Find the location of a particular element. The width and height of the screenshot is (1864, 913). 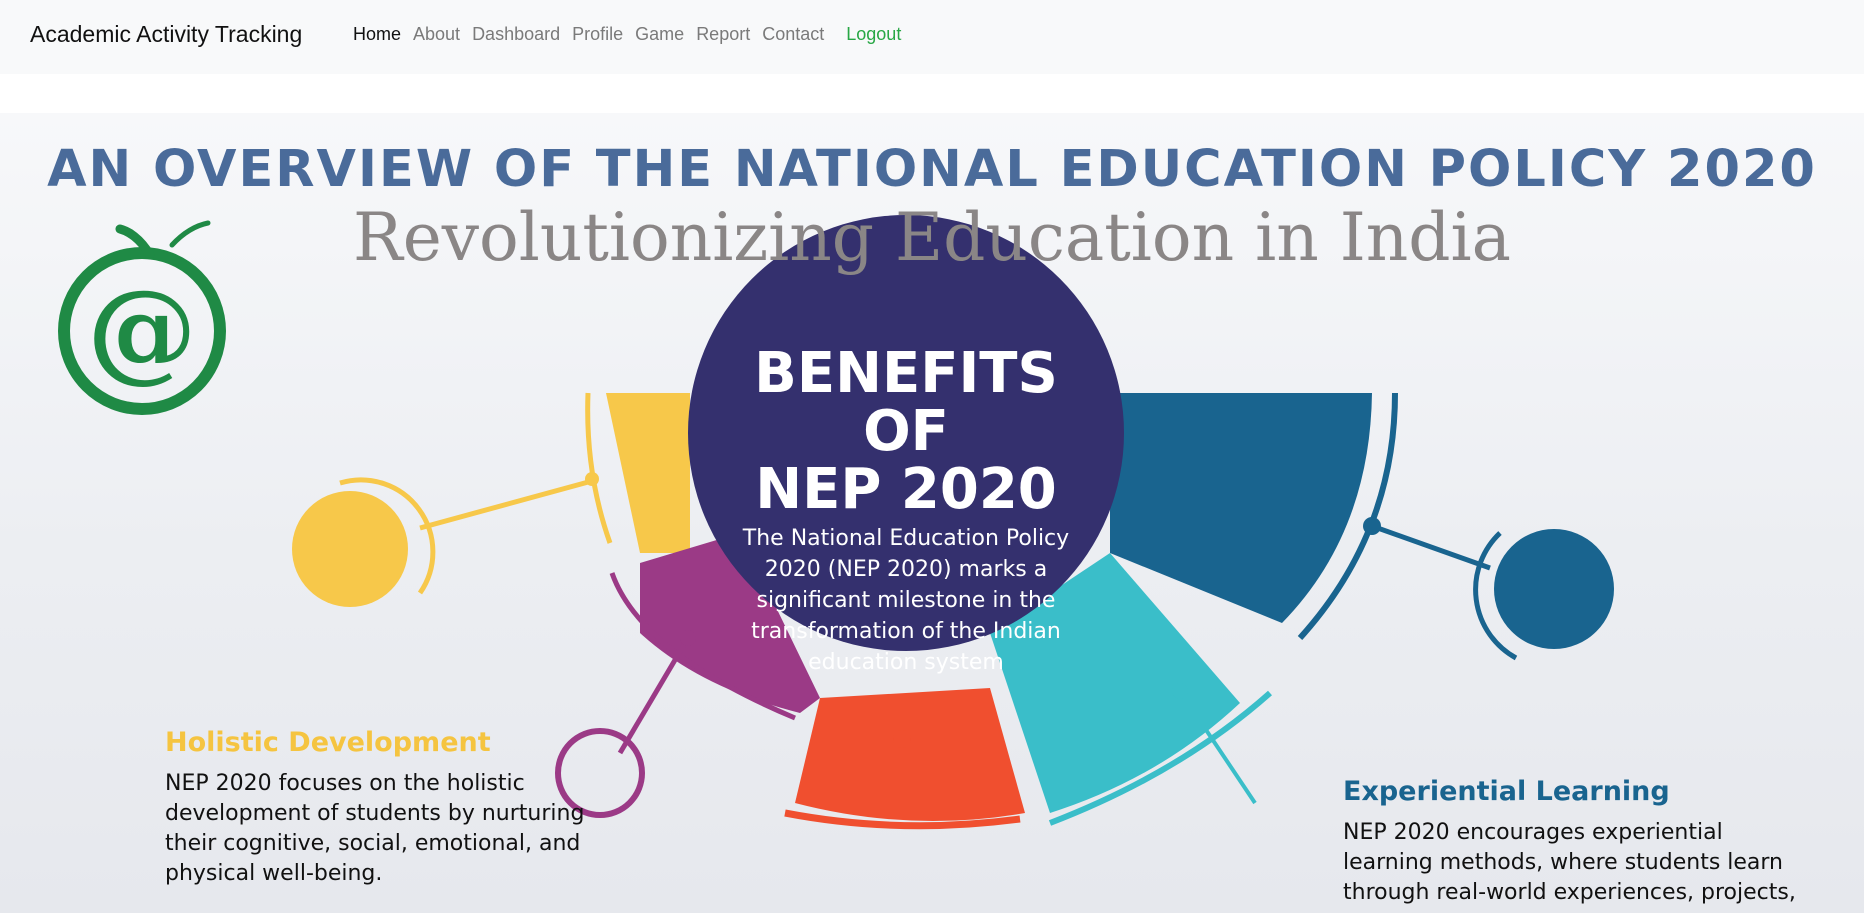

nav-report-link: Report is located at coordinates (723, 34).